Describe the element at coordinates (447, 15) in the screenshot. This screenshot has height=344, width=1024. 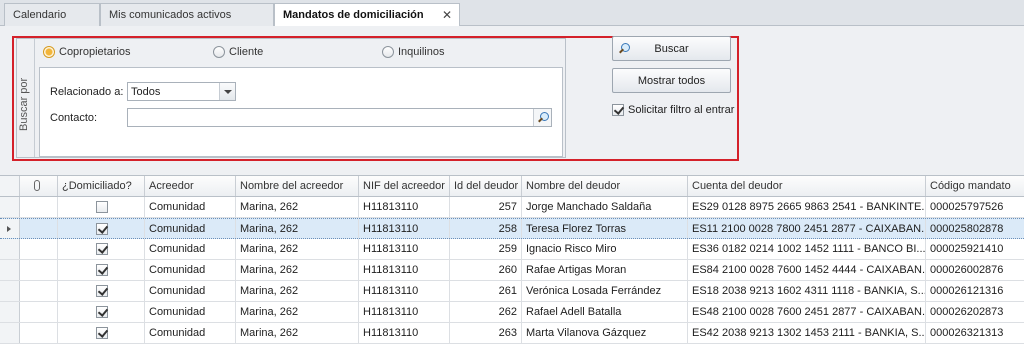
I see `close-icon: ✕` at that location.